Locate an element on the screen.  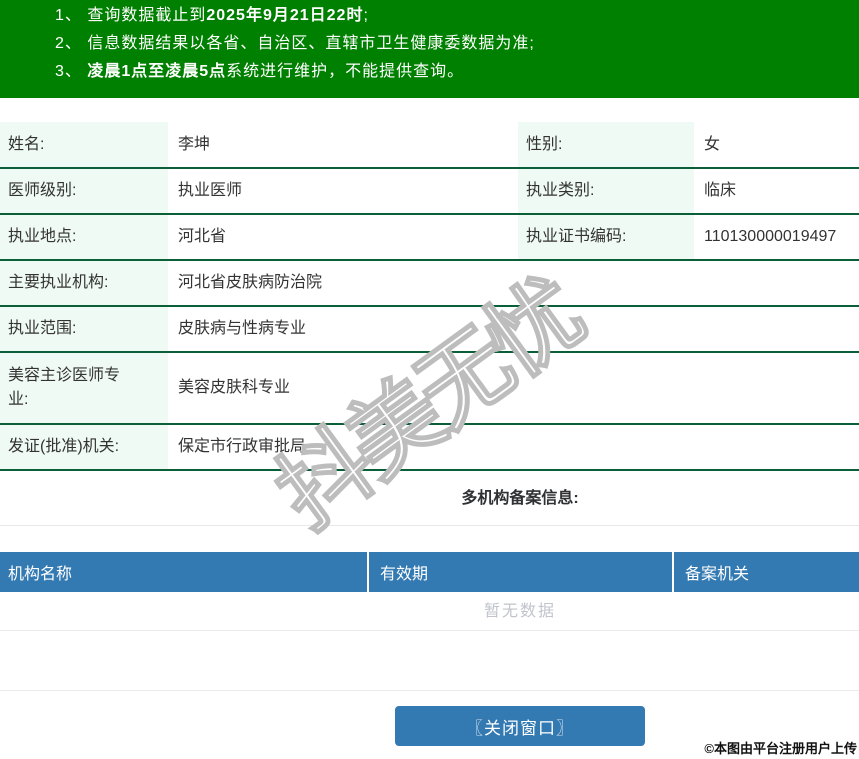
notice-1-post: ; is located at coordinates (366, 15).